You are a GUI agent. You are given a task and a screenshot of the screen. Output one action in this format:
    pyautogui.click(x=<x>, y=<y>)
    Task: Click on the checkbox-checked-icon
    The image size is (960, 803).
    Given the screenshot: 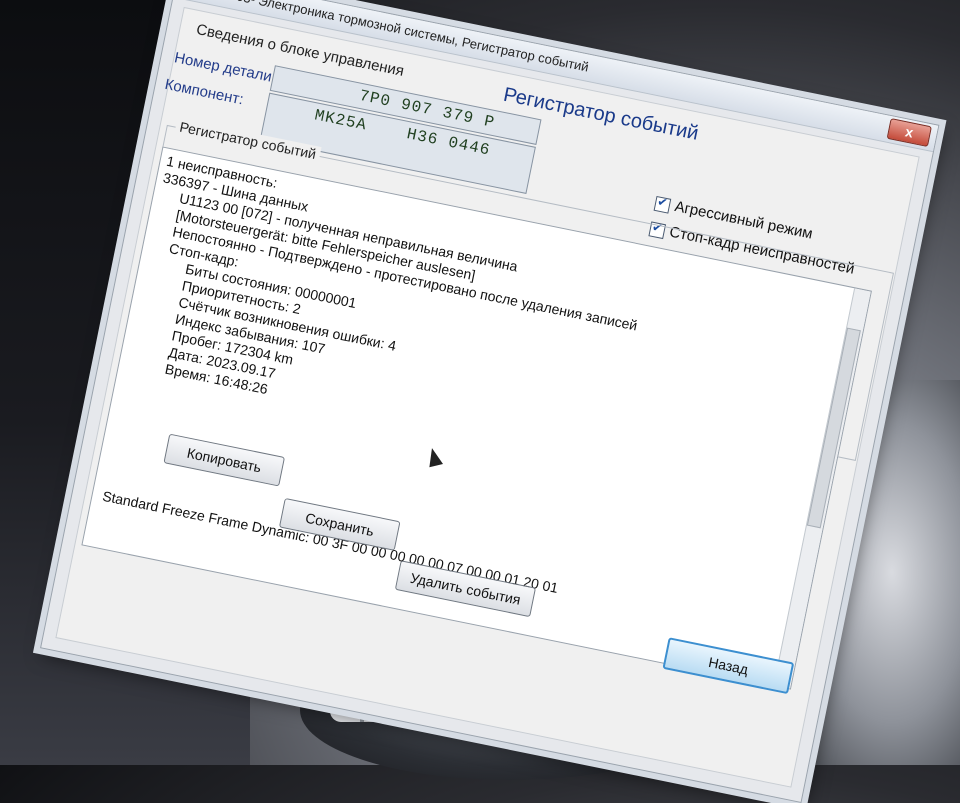 What is the action you would take?
    pyautogui.click(x=662, y=204)
    